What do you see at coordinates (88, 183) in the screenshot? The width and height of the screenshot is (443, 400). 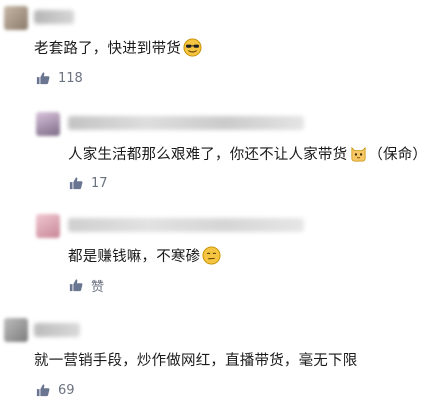 I see `like-button: 17` at bounding box center [88, 183].